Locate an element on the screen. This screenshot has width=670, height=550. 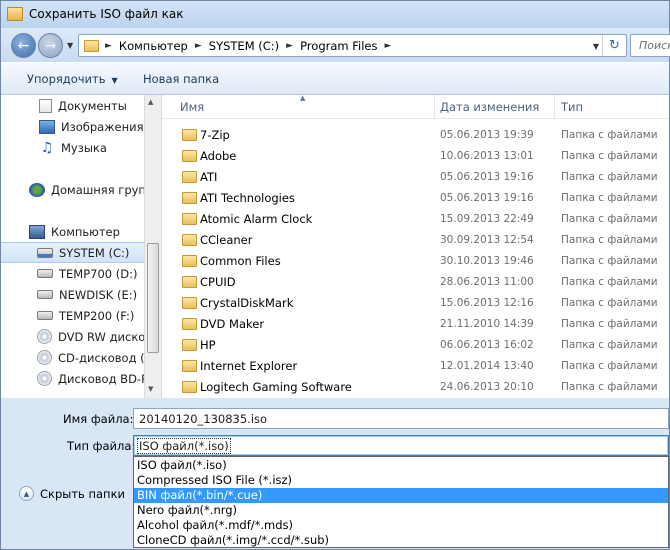
search-input: Поиск is located at coordinates (650, 45).